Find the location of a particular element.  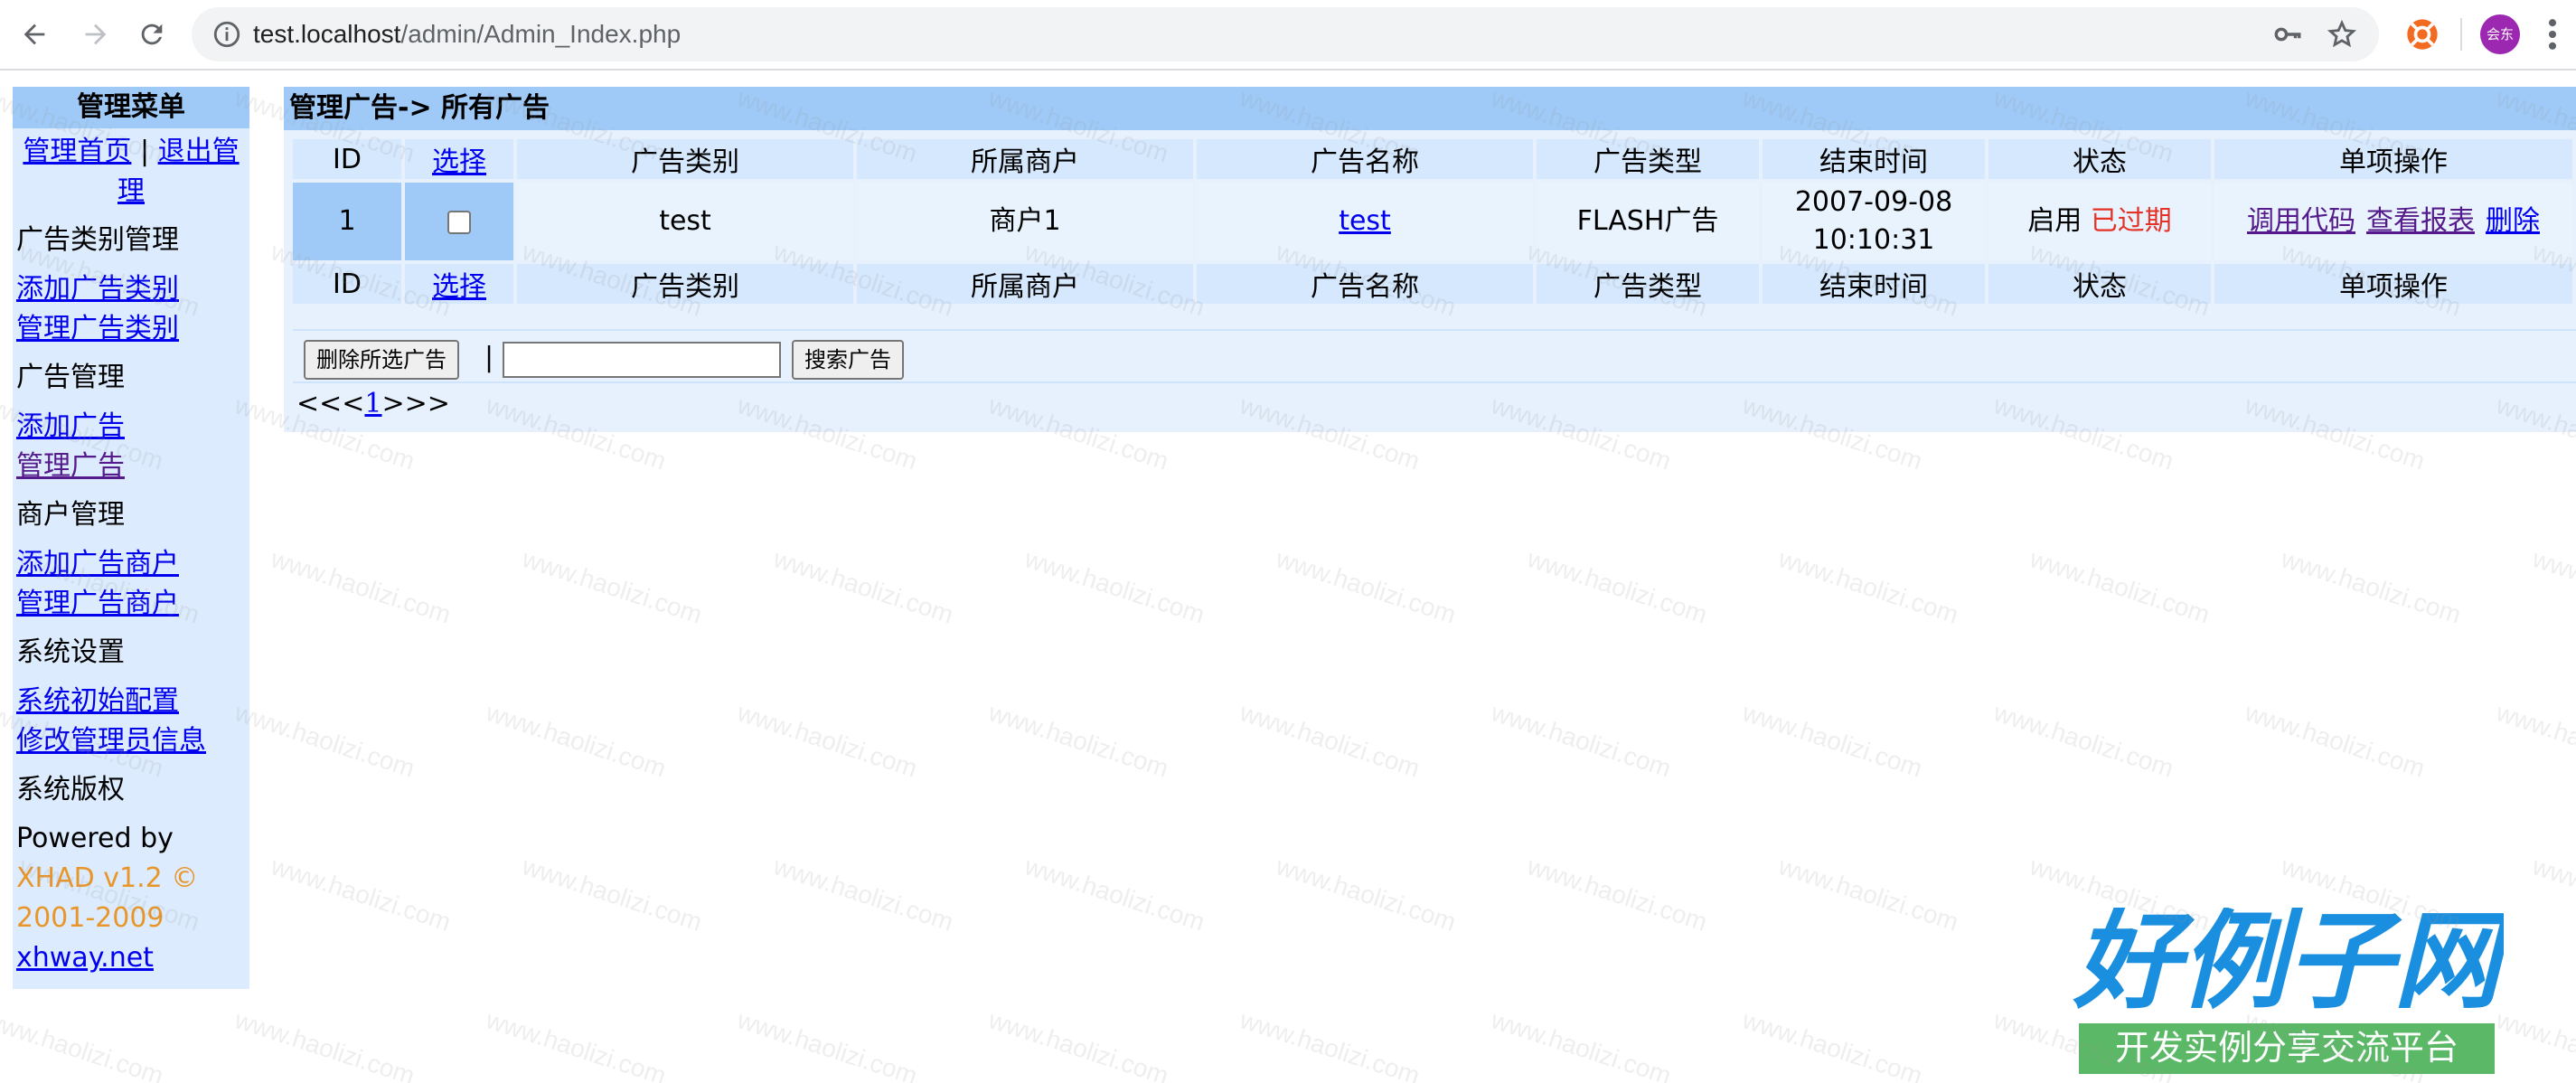

browser-toolbar: test.localhost/admin/Admin_Index.php 会东 is located at coordinates (1288, 36).